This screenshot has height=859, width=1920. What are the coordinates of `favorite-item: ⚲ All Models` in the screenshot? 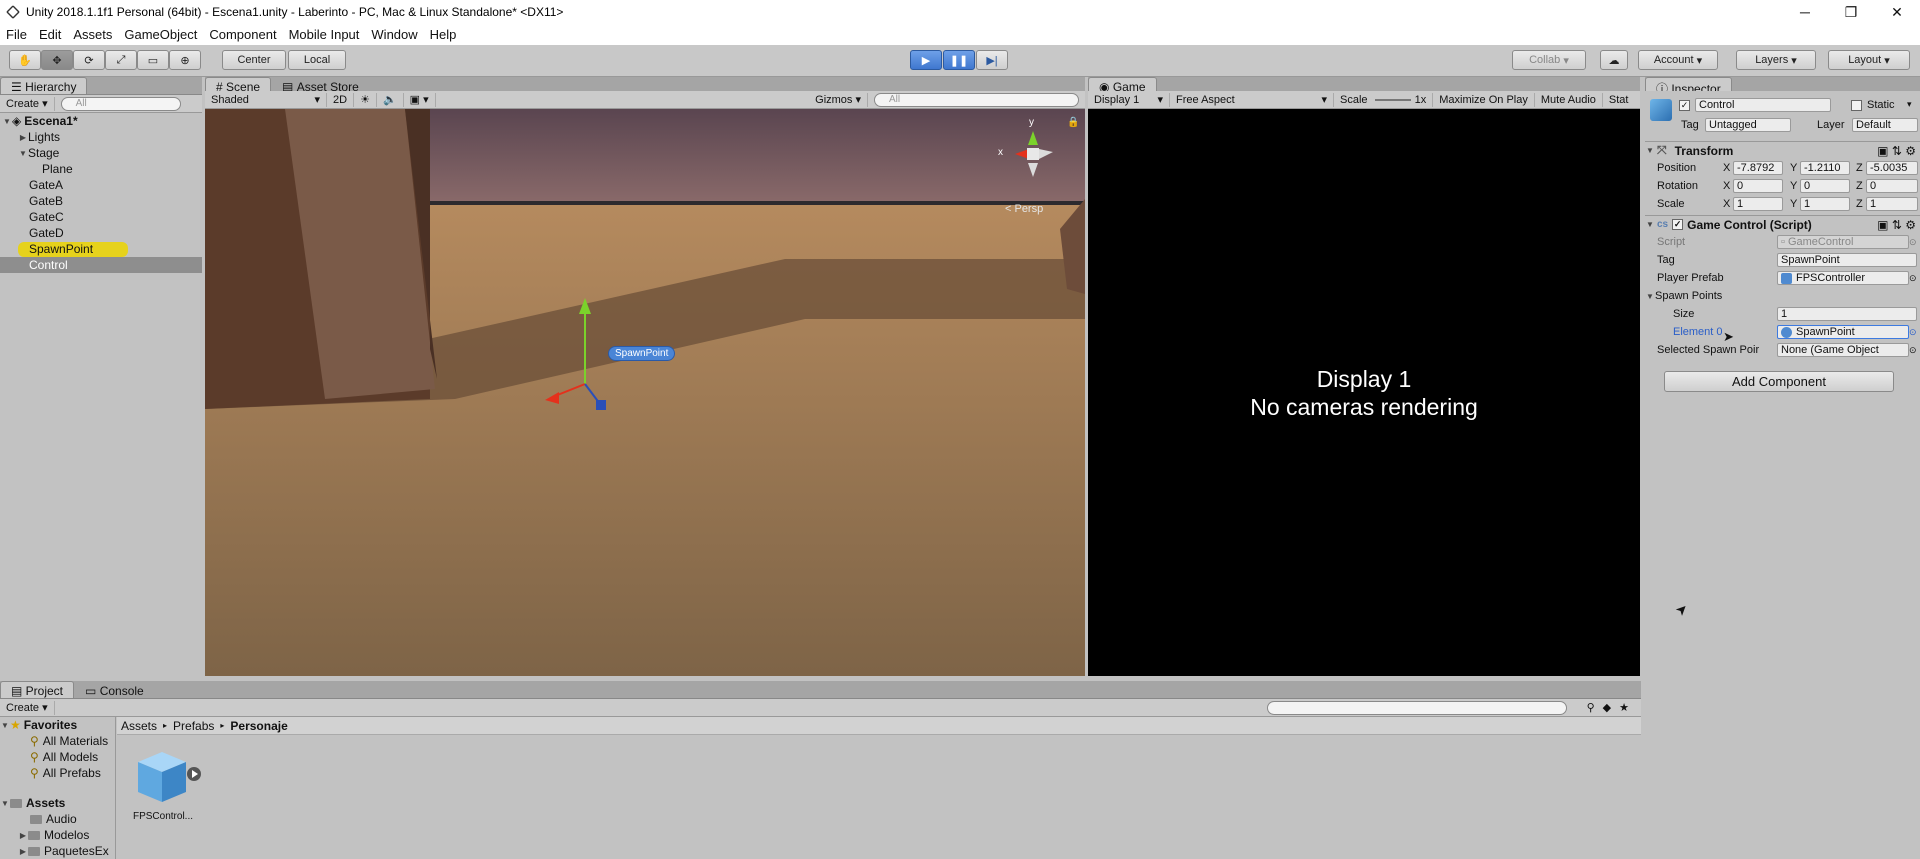 It's located at (57, 757).